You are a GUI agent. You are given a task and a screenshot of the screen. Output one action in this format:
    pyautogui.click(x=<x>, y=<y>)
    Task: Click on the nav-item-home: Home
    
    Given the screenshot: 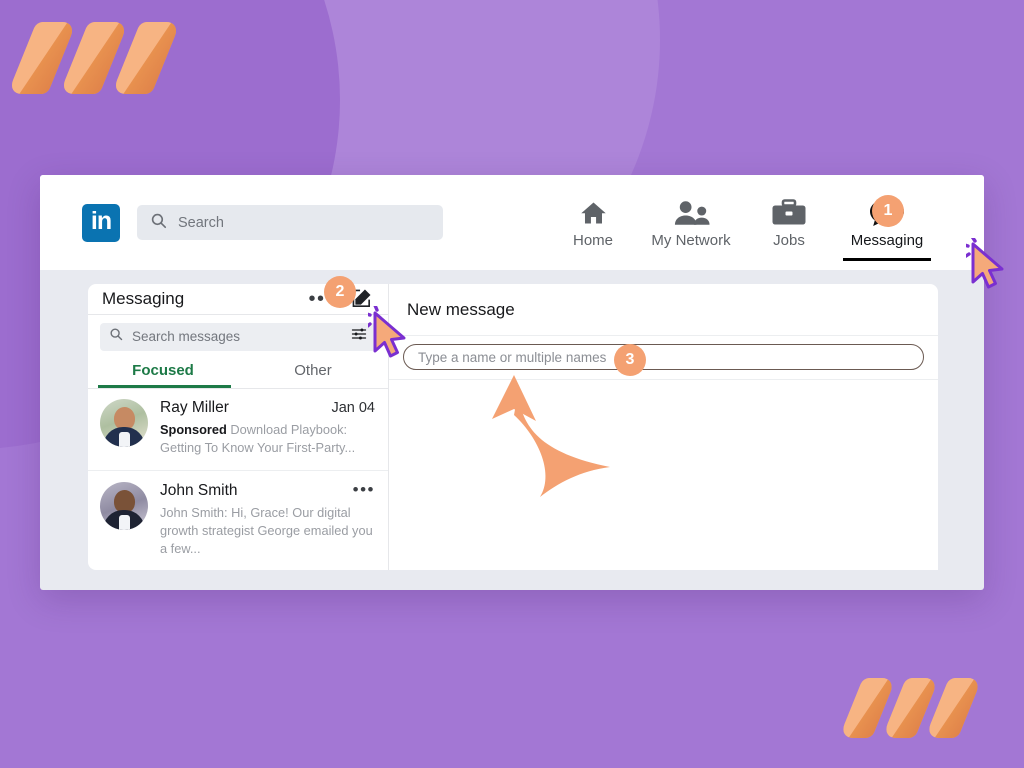 What is the action you would take?
    pyautogui.click(x=593, y=223)
    